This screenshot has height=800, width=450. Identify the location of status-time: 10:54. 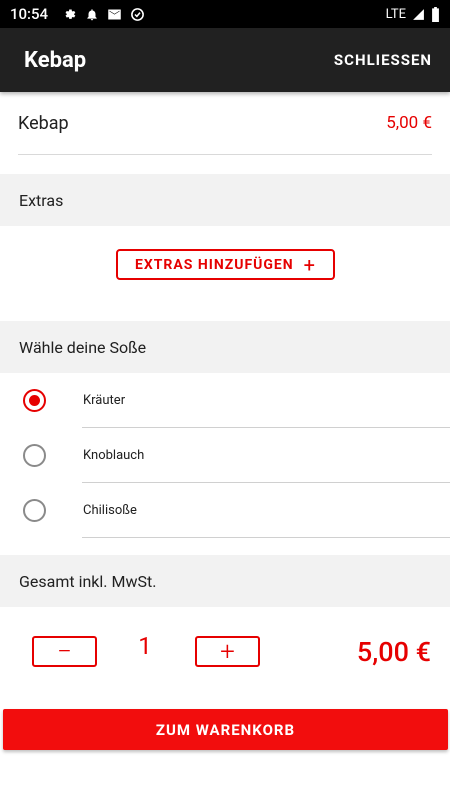
(29, 14).